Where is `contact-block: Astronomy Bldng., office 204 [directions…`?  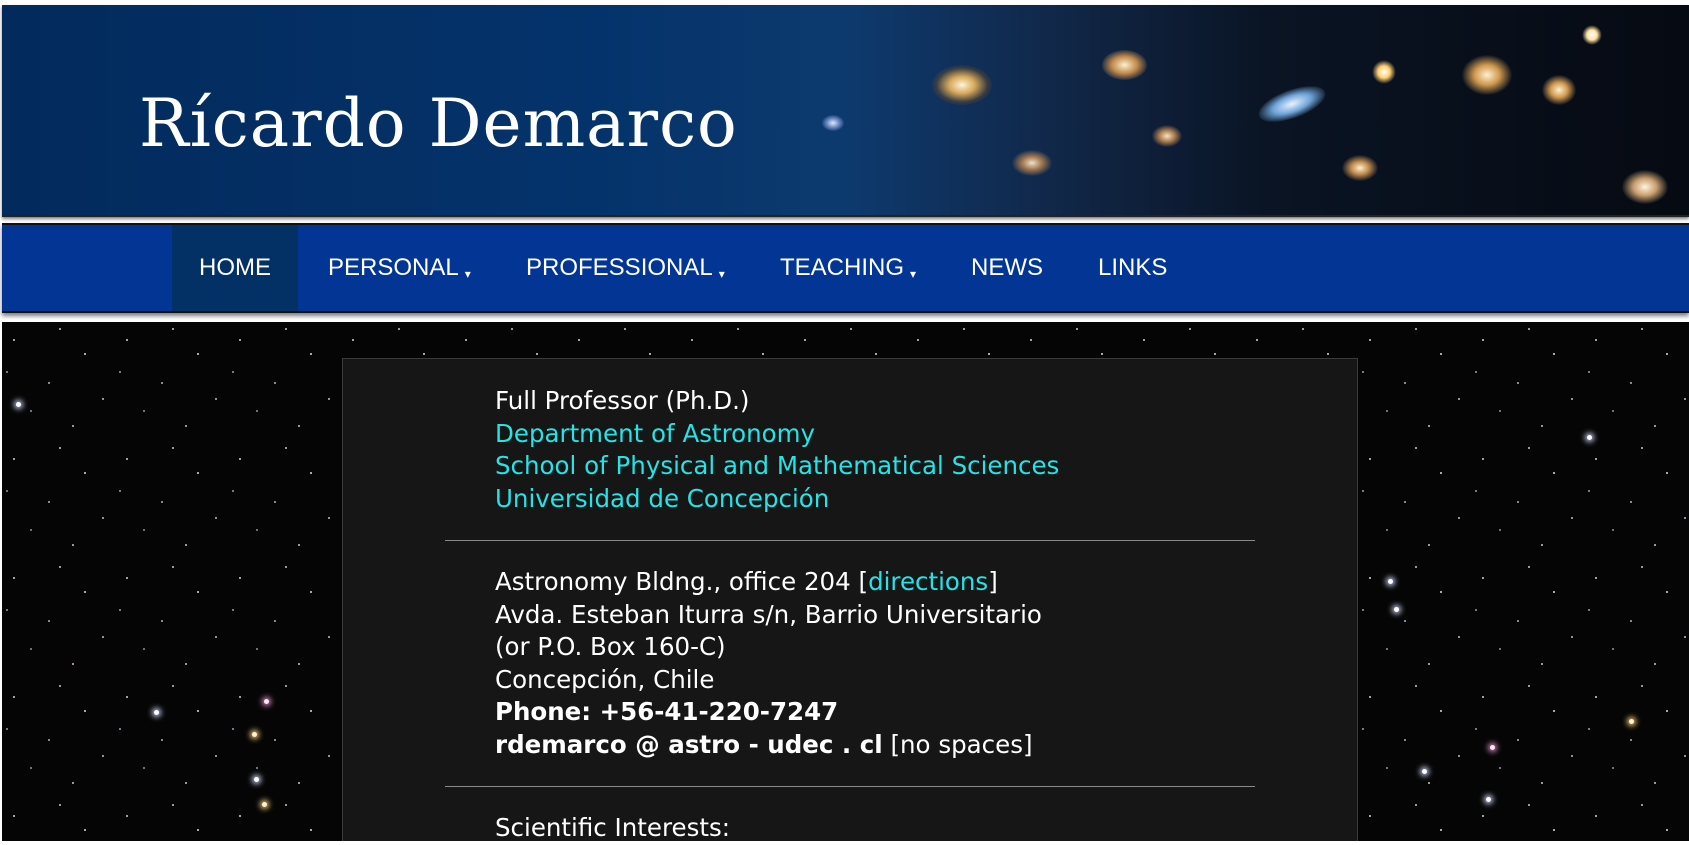 contact-block: Astronomy Bldng., office 204 [directions… is located at coordinates (768, 663).